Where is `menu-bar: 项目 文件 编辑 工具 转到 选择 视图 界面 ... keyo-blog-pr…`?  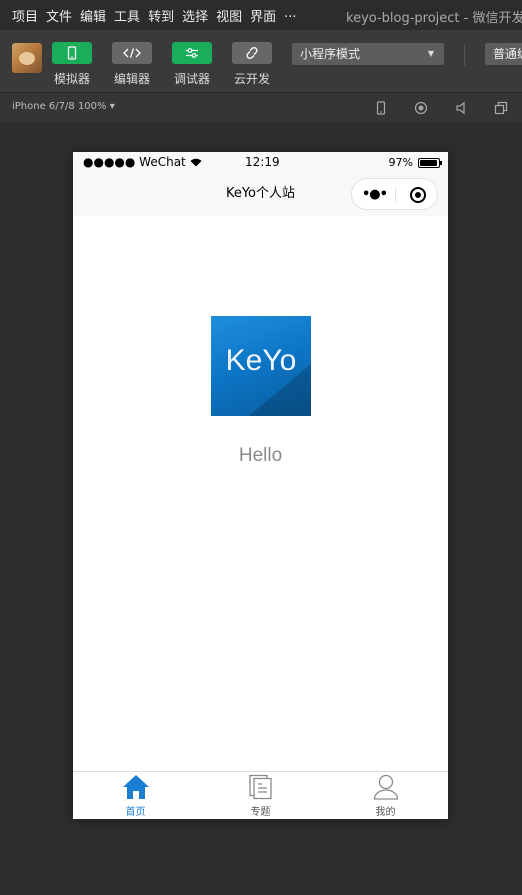 menu-bar: 项目 文件 编辑 工具 转到 选择 视图 界面 ... keyo-blog-pr… is located at coordinates (261, 15).